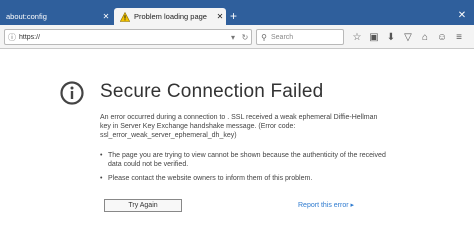 The height and width of the screenshot is (248, 474). Describe the element at coordinates (264, 37) in the screenshot. I see `search-icon: ⚲` at that location.